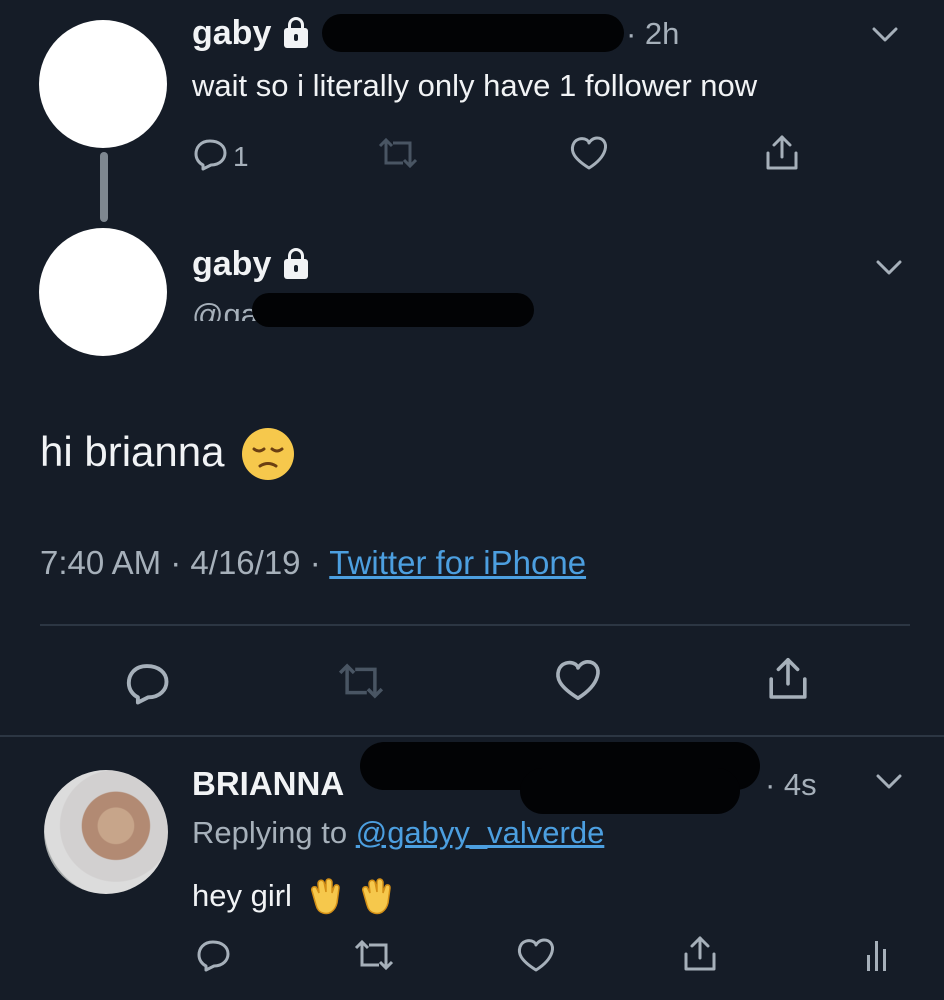 The image size is (944, 1000). What do you see at coordinates (791, 784) in the screenshot?
I see `tweet-time: · 4s` at bounding box center [791, 784].